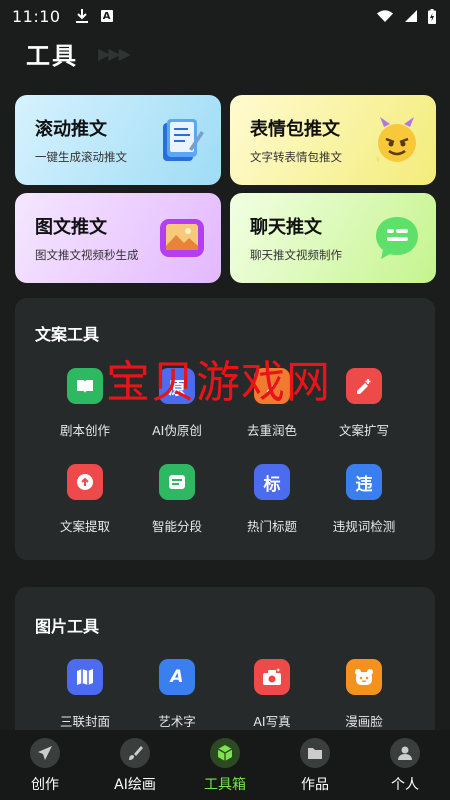 Image resolution: width=450 pixels, height=800 pixels. I want to click on card-chat-tweet: 聊天推文 聊天推文视频制作, so click(333, 238).